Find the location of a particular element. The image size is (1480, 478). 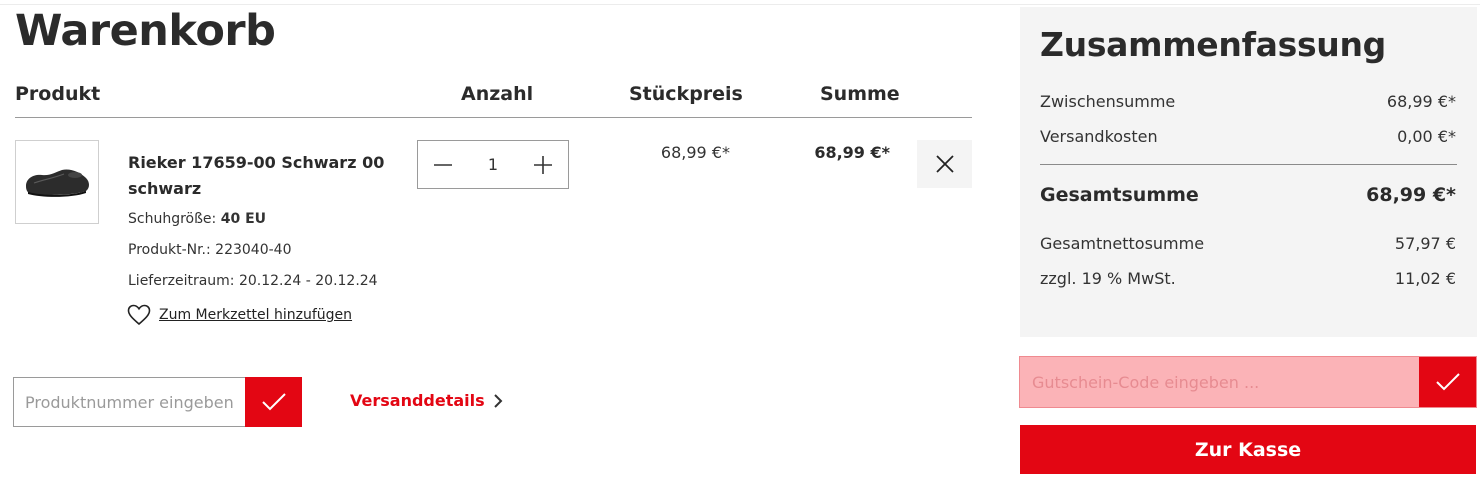

shipping-details-label: Versanddetails is located at coordinates (417, 400).